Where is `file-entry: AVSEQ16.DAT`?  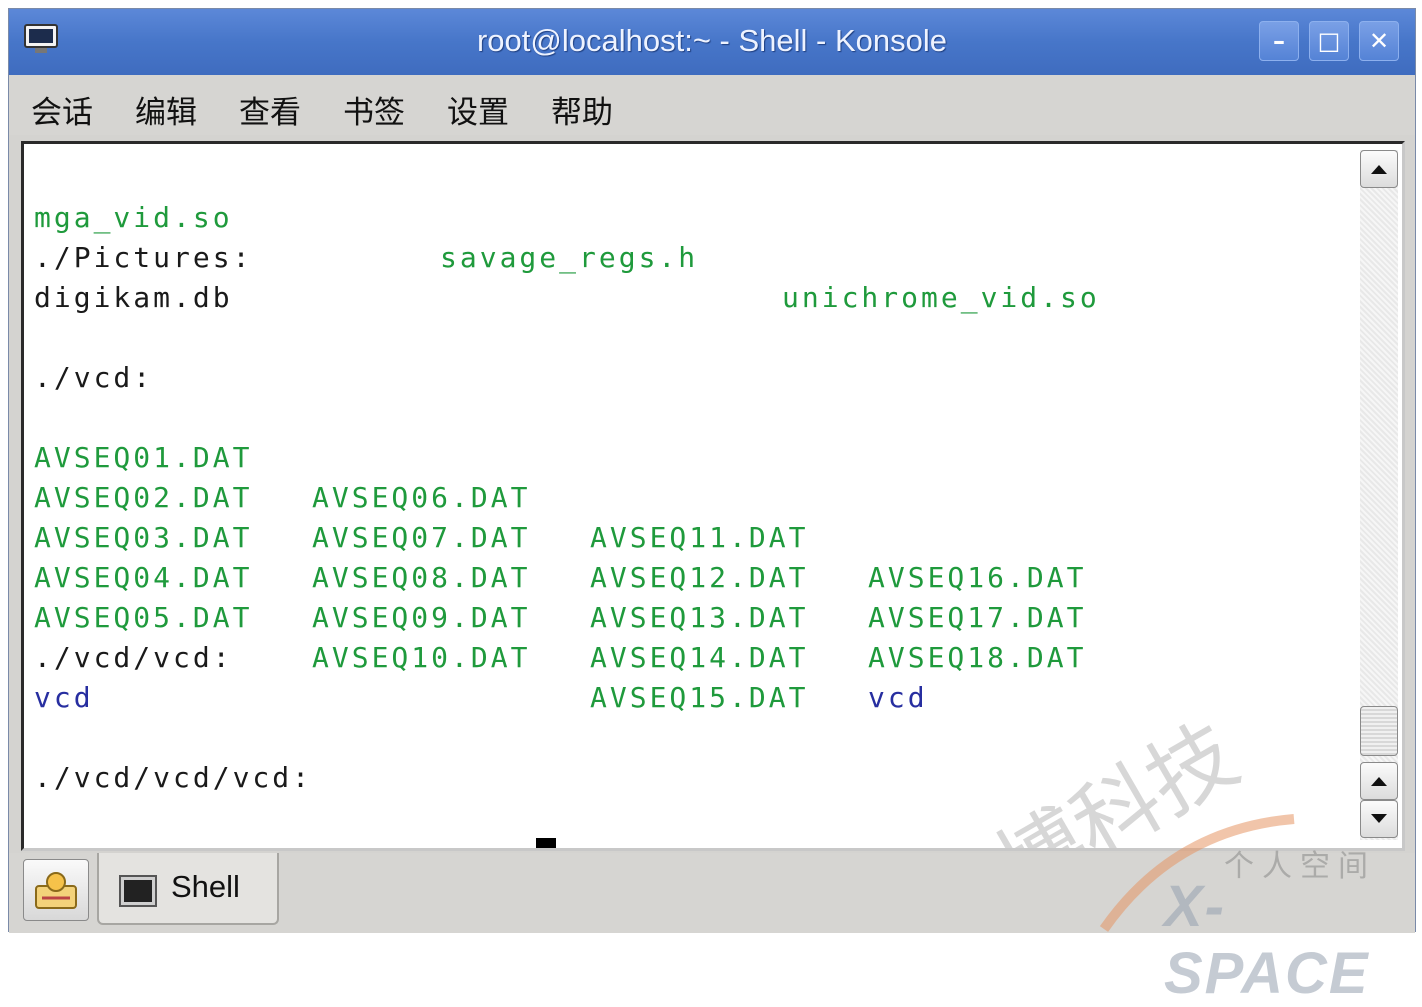 file-entry: AVSEQ16.DAT is located at coordinates (977, 577).